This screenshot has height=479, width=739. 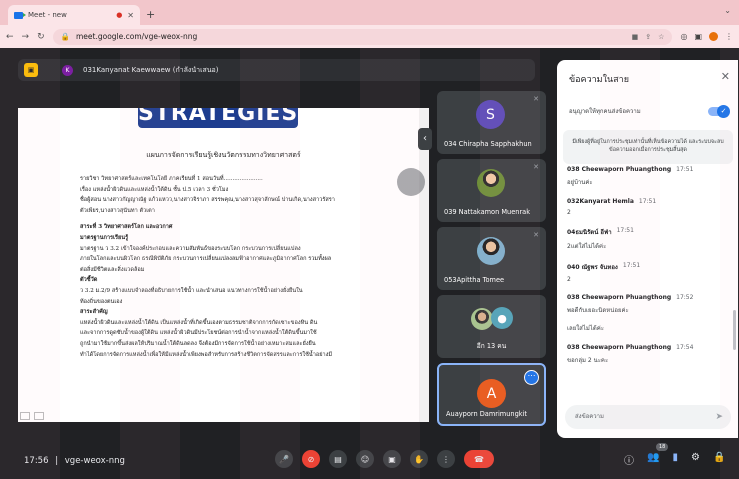 What do you see at coordinates (20, 15) in the screenshot?
I see `meet-favicon-icon` at bounding box center [20, 15].